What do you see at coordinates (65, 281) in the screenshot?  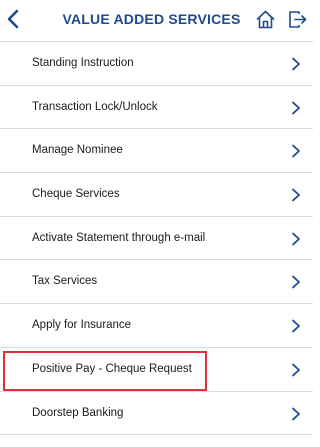 I see `service-item-label: Tax Services` at bounding box center [65, 281].